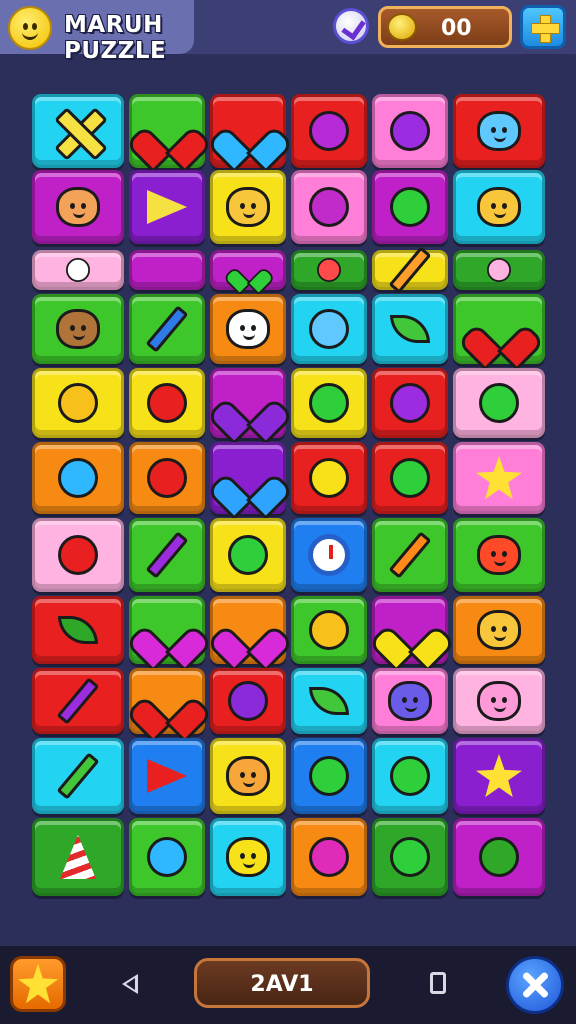 The height and width of the screenshot is (1024, 576). What do you see at coordinates (438, 983) in the screenshot?
I see `recents-nav-icon` at bounding box center [438, 983].